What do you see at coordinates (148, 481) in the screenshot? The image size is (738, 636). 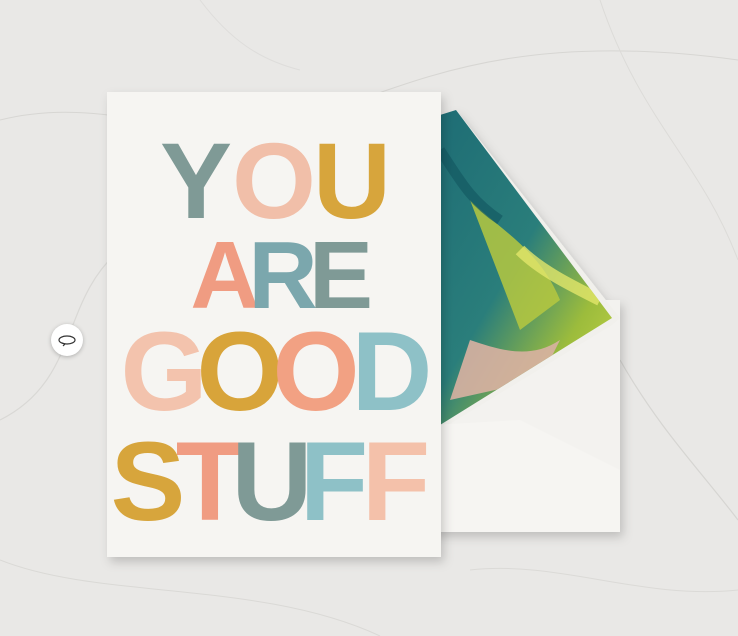 I see `card-letter: S` at bounding box center [148, 481].